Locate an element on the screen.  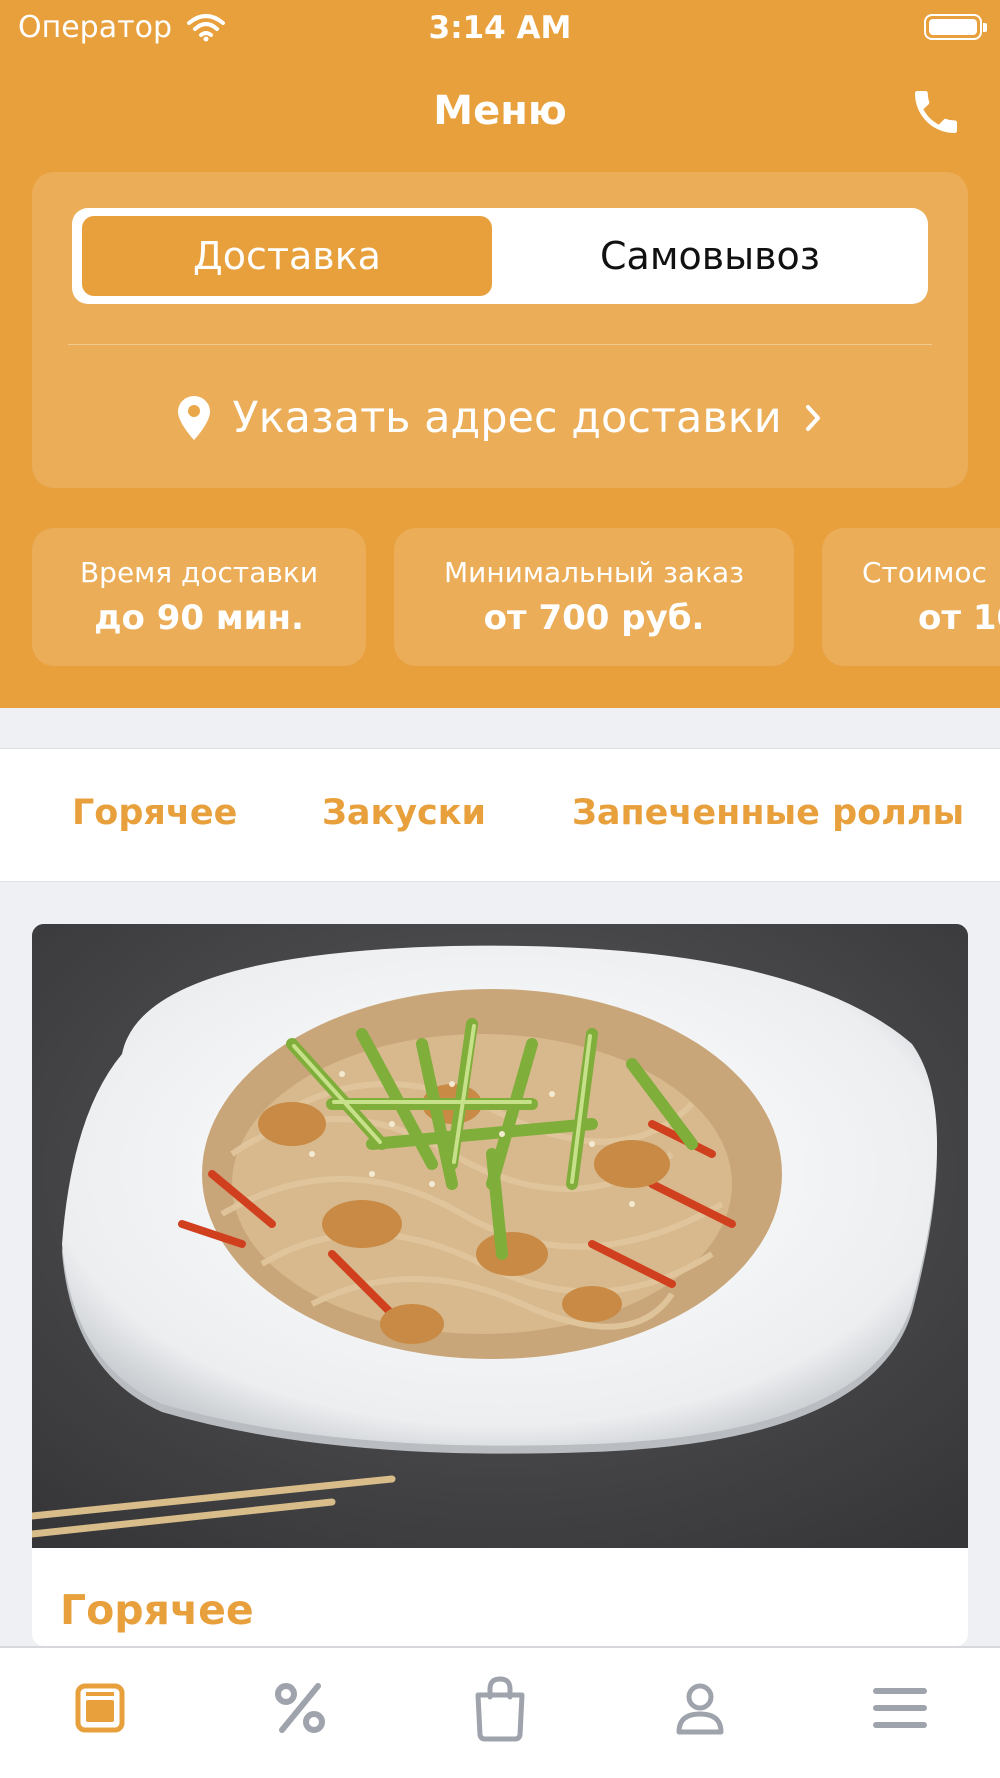
address-button: Указать адрес доставки is located at coordinates (500, 418).